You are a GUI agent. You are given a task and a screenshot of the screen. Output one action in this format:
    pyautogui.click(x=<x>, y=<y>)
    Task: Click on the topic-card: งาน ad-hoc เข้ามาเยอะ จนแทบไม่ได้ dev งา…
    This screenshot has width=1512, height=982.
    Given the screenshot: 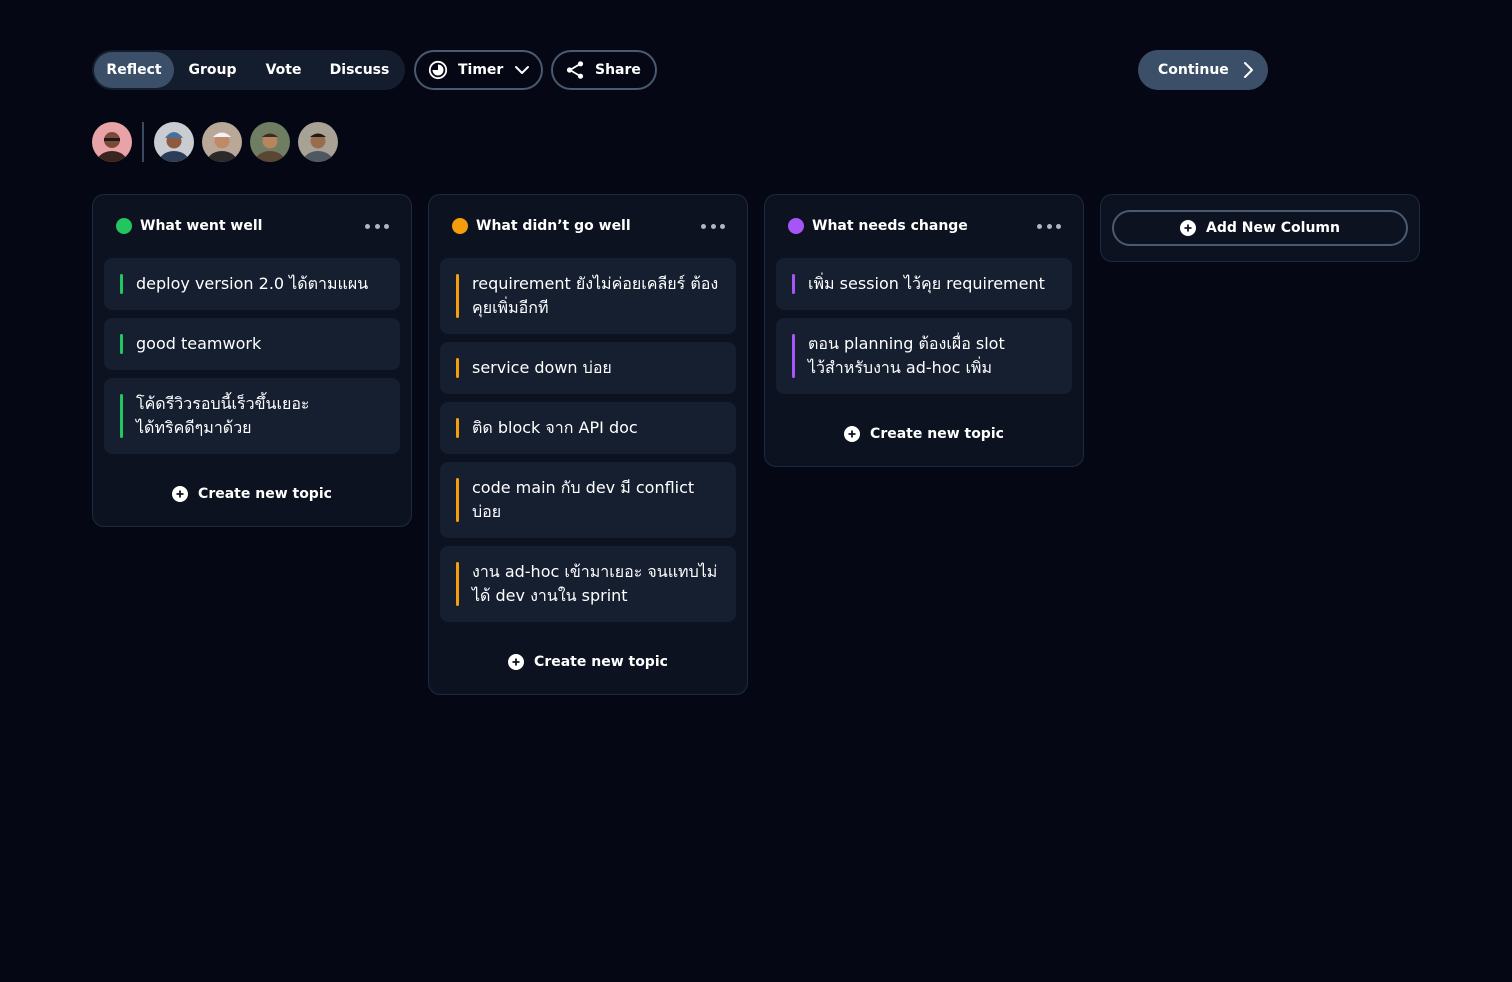 What is the action you would take?
    pyautogui.click(x=588, y=584)
    